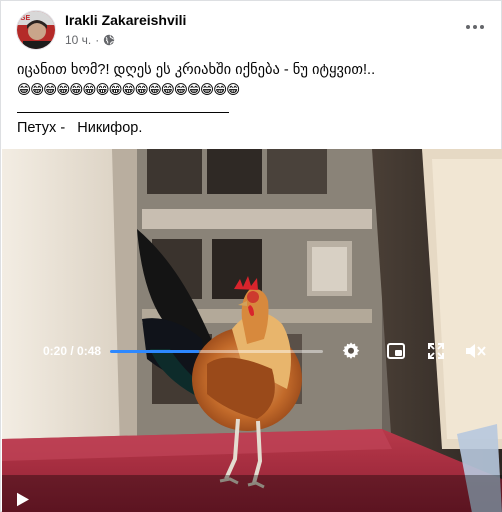  Describe the element at coordinates (251, 29) in the screenshot. I see `post-header: GE Irakli Zakareishvili 10 ч. ·` at that location.